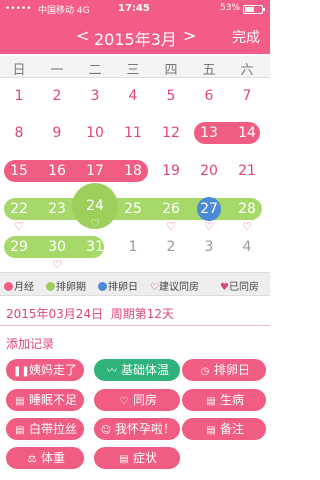 Image resolution: width=320 pixels, height=480 pixels. What do you see at coordinates (231, 370) in the screenshot?
I see `button-label: 排卵日` at bounding box center [231, 370].